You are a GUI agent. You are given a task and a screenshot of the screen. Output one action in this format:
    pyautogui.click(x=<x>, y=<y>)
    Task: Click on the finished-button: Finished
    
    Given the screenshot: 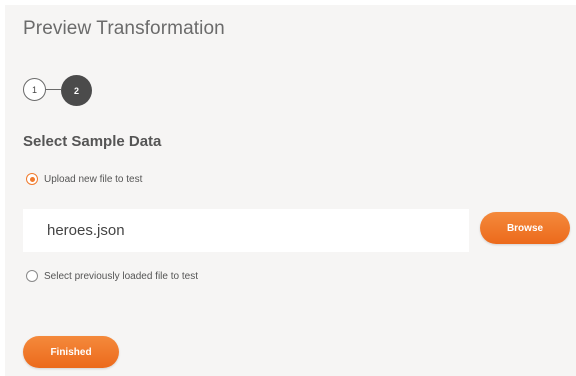 What is the action you would take?
    pyautogui.click(x=71, y=352)
    